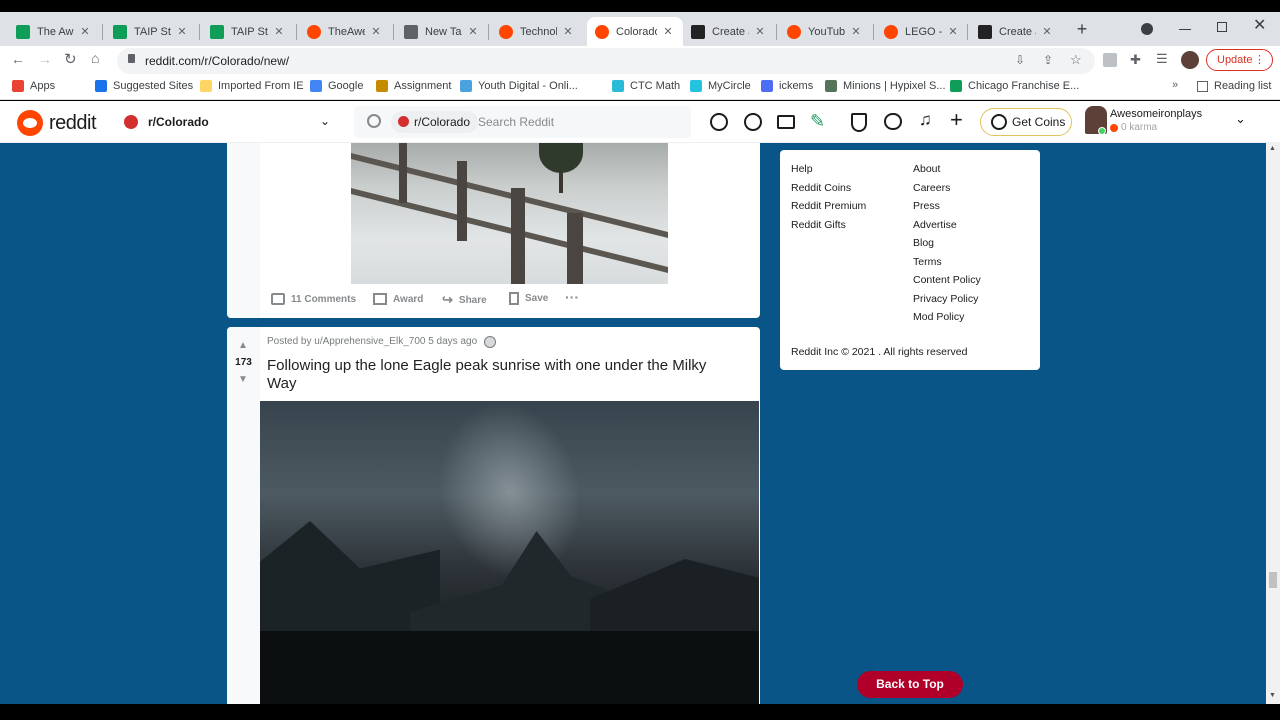 This screenshot has width=1280, height=720. What do you see at coordinates (818, 225) in the screenshot?
I see `footer-link: Reddit Gifts` at bounding box center [818, 225].